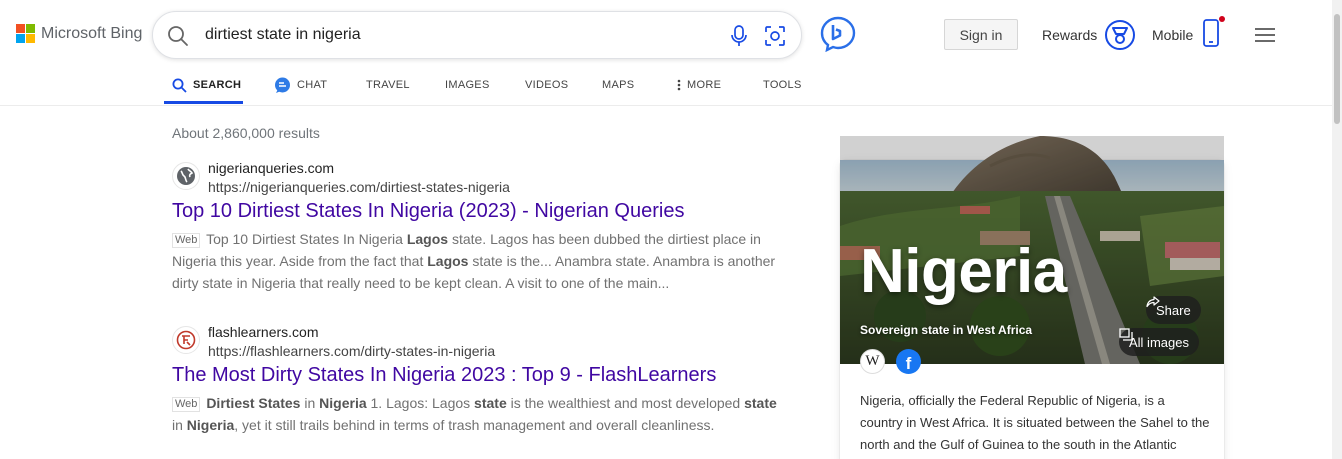  What do you see at coordinates (203, 102) in the screenshot?
I see `active-tab-indicator` at bounding box center [203, 102].